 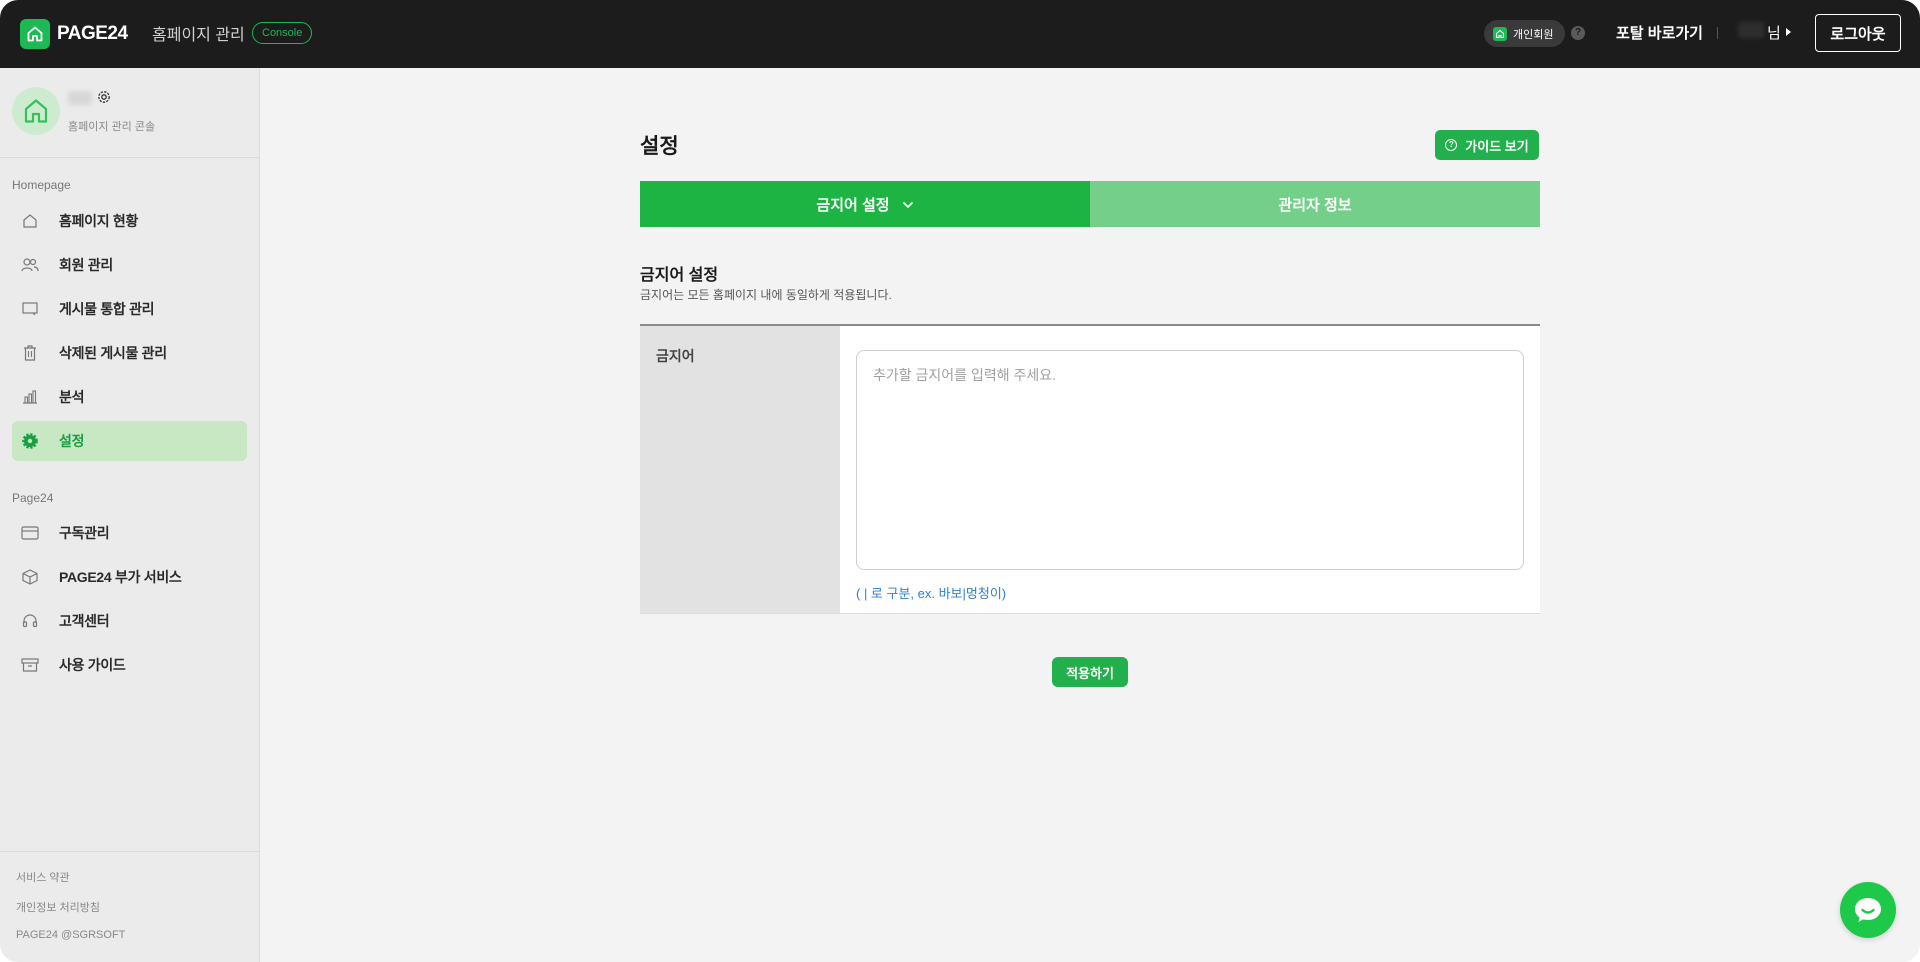 What do you see at coordinates (92, 665) in the screenshot?
I see `sidebar-item-label: 사용 가이드` at bounding box center [92, 665].